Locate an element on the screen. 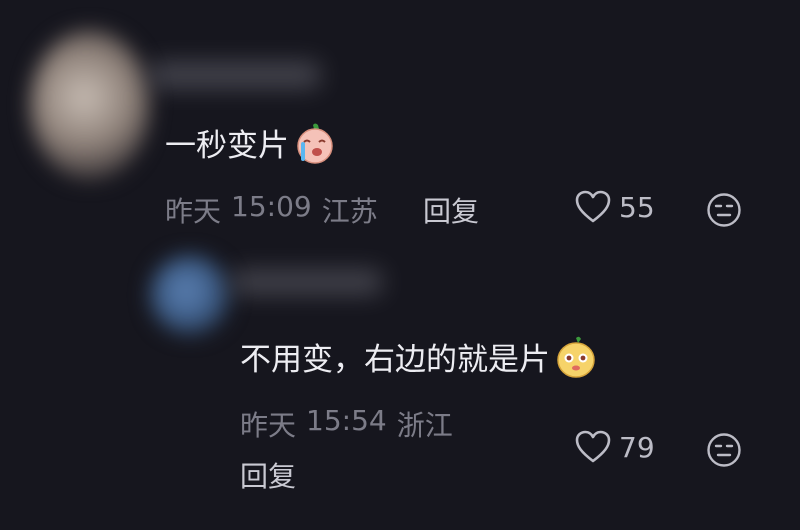 The height and width of the screenshot is (530, 800). smirk-face-emoji-icon is located at coordinates (576, 357).